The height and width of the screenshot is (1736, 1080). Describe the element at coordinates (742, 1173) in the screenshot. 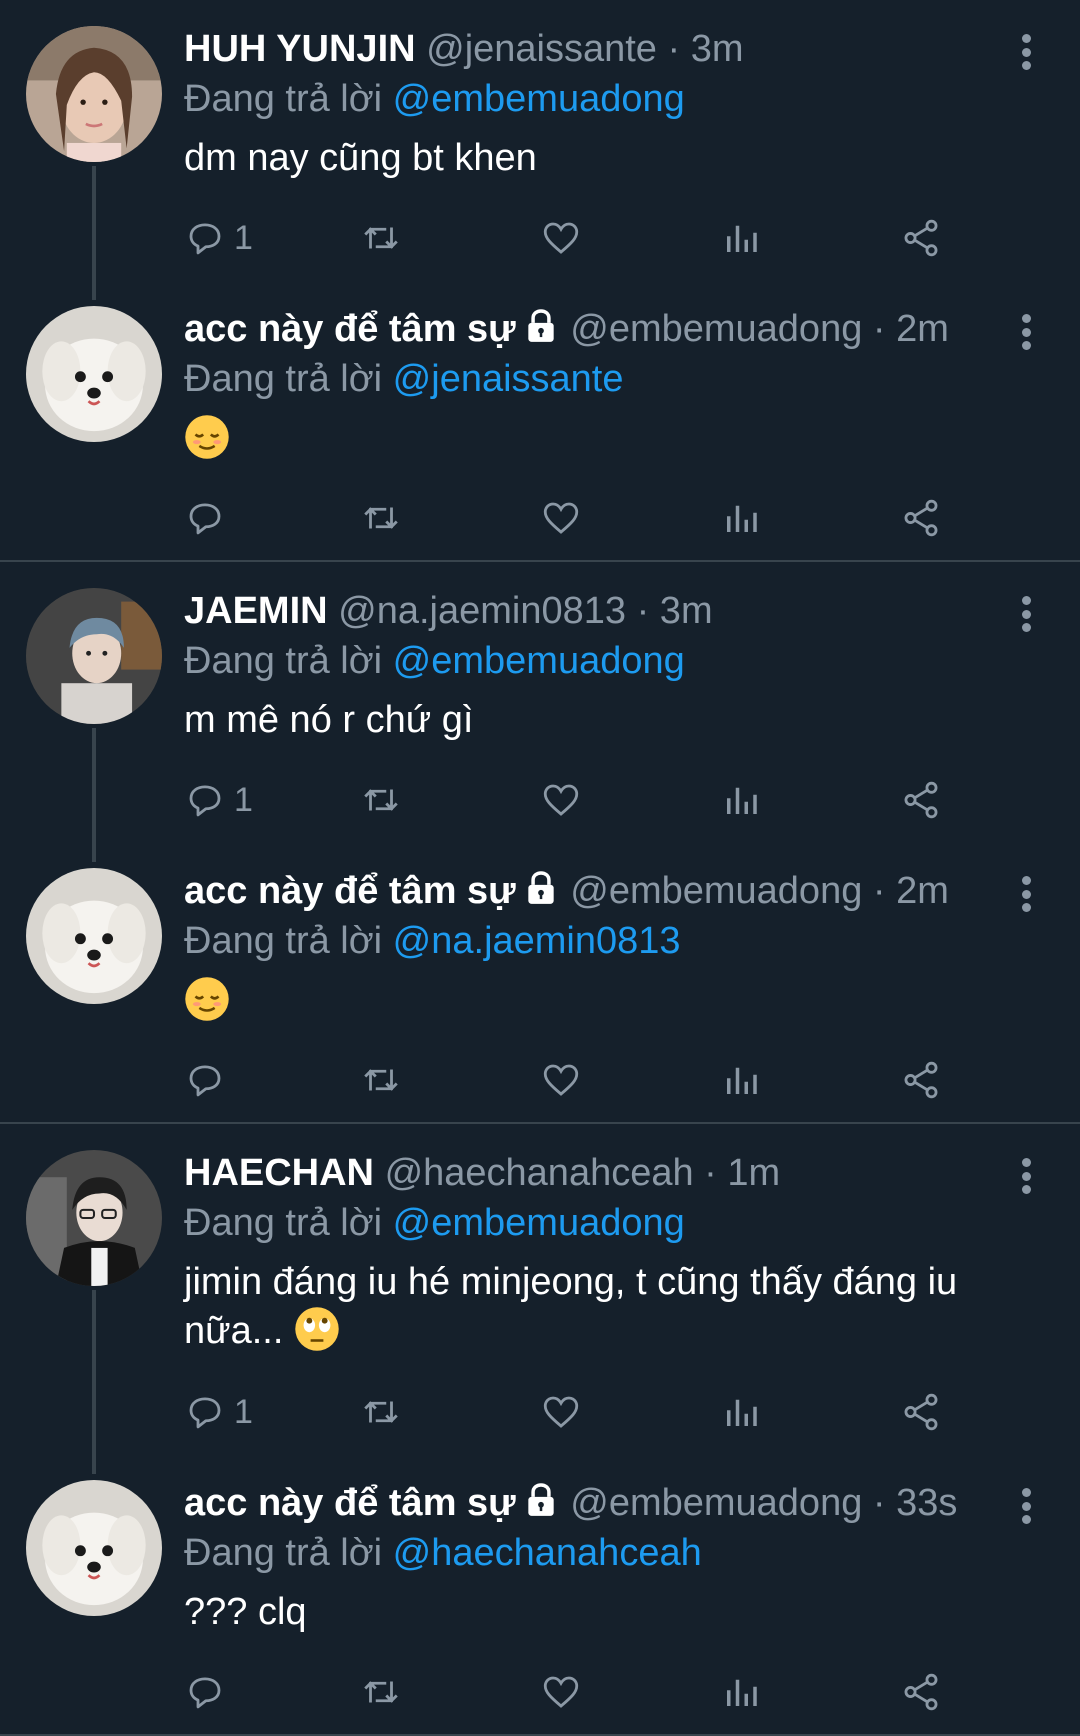

I see `timestamp: · 1m` at that location.